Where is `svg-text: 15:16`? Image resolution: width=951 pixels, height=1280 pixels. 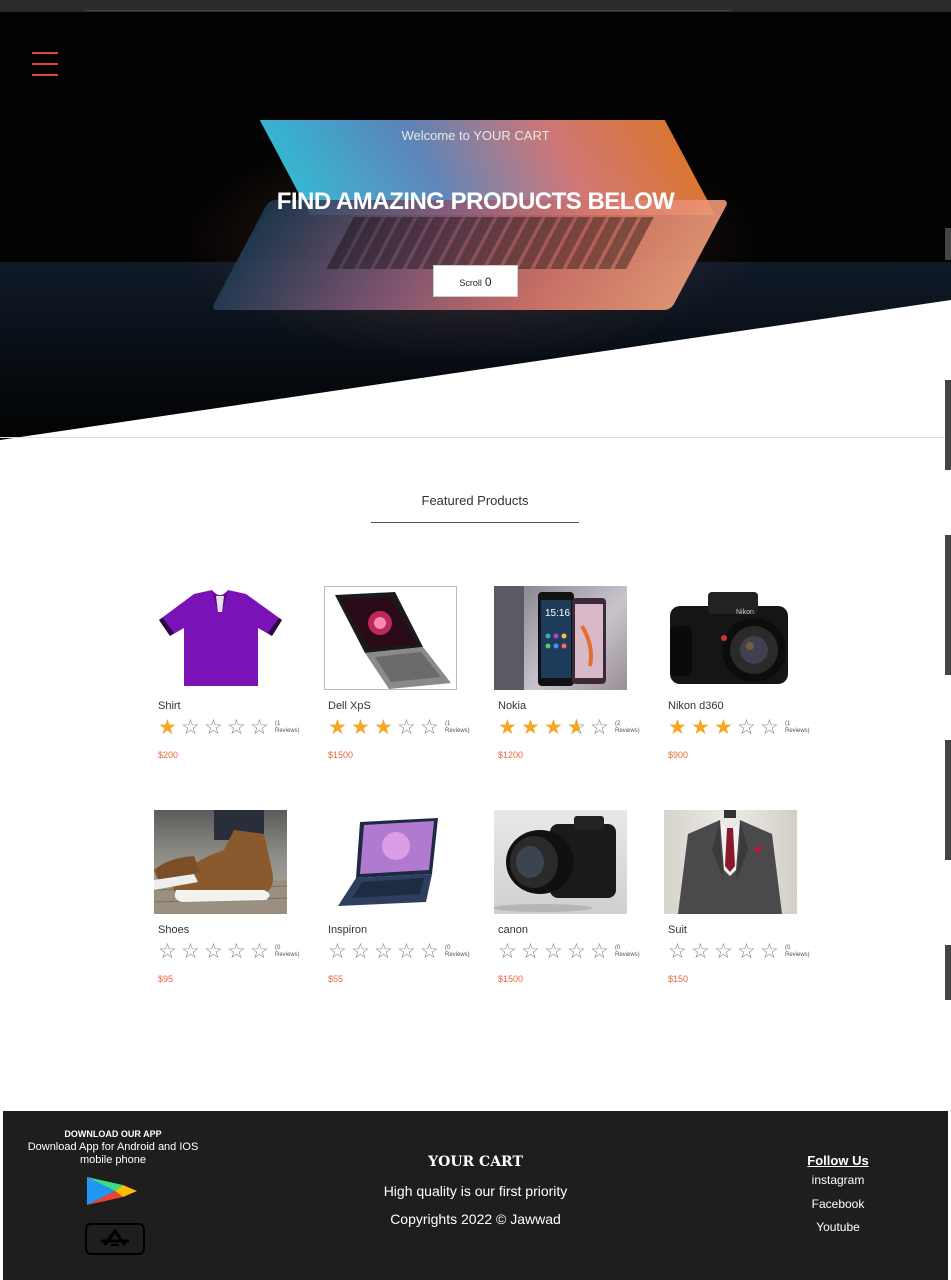 svg-text: 15:16 is located at coordinates (557, 613).